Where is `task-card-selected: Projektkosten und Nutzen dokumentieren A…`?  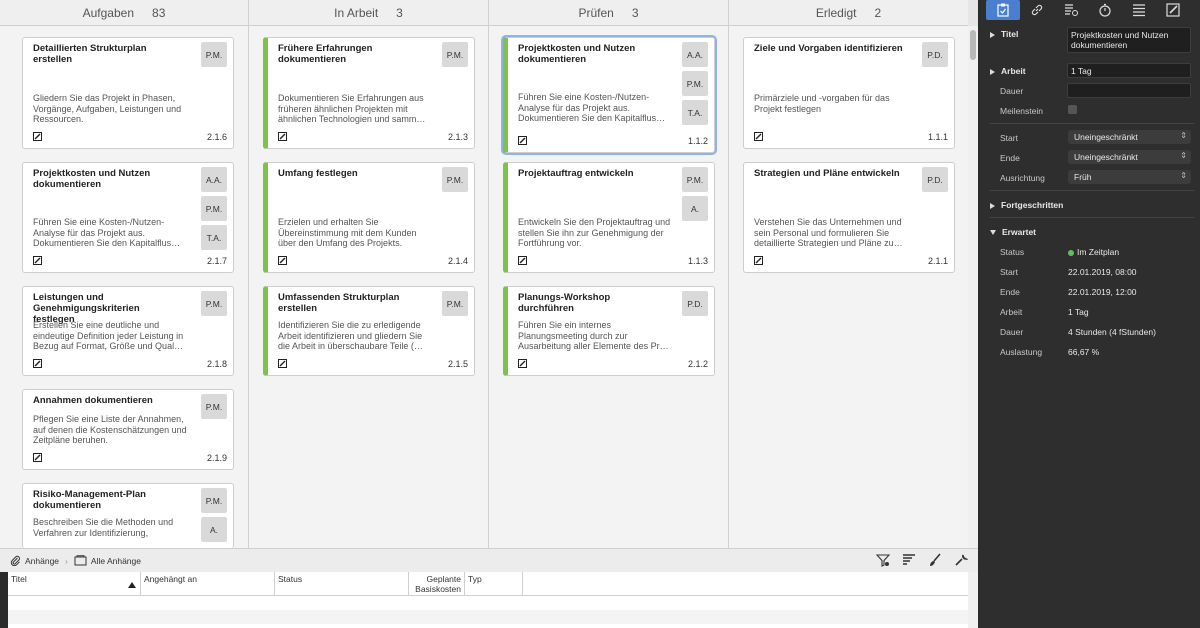 task-card-selected: Projektkosten und Nutzen dokumentieren A… is located at coordinates (609, 95).